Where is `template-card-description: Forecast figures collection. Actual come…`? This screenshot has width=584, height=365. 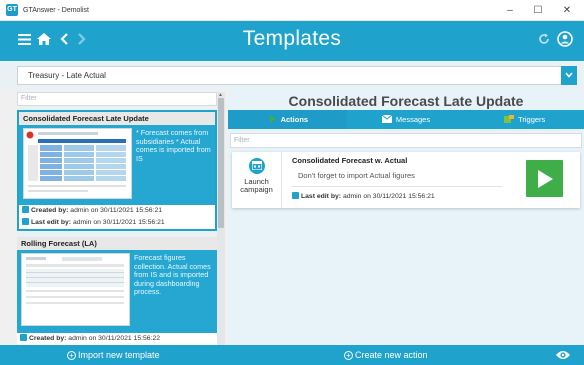 template-card-description: Forecast figures collection. Actual come… is located at coordinates (172, 275).